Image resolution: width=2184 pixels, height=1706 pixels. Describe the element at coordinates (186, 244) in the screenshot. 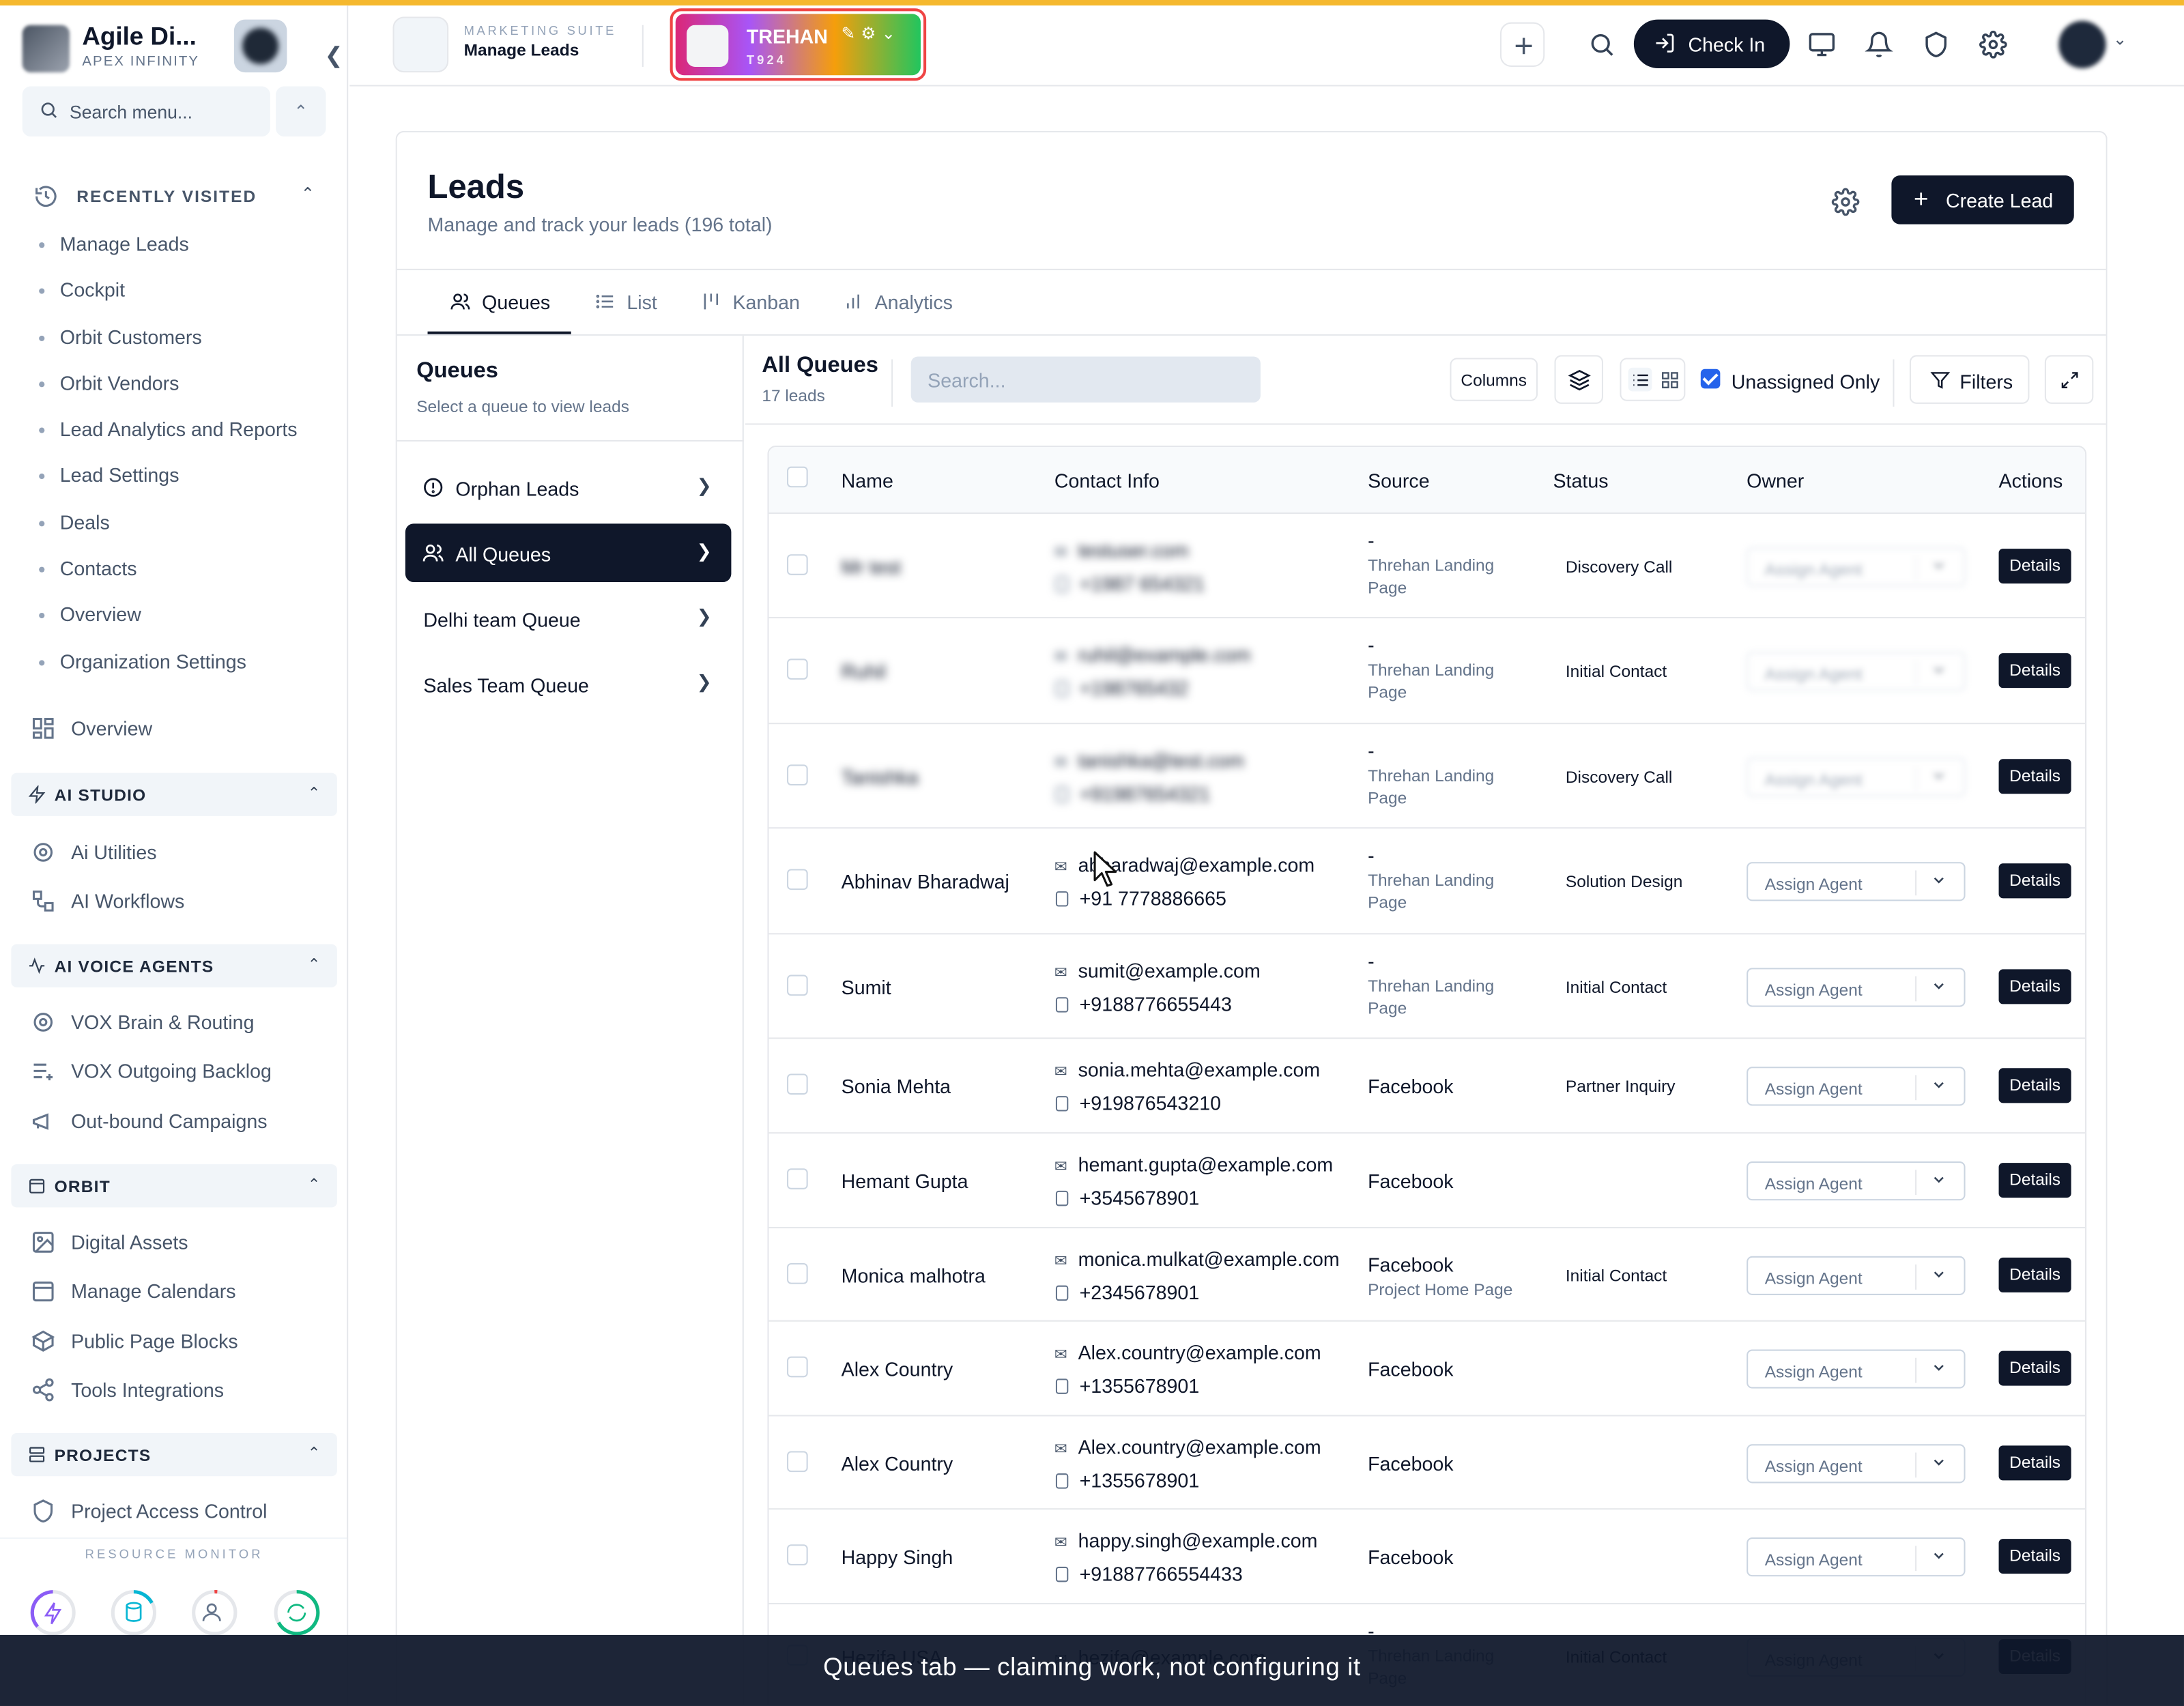

I see `recent-item: Manage Leads` at that location.